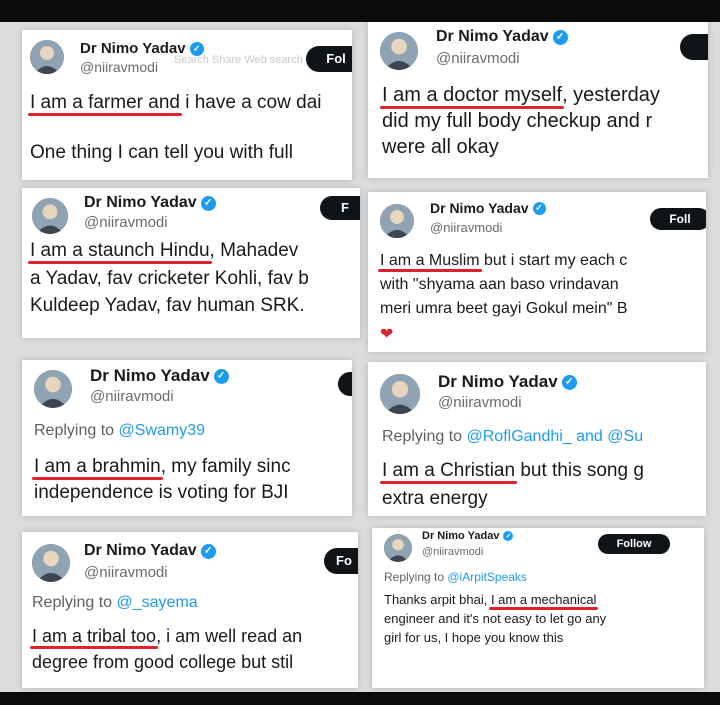 The image size is (720, 705). I want to click on tweet-text-line-2: did my full body checkup and r, so click(517, 121).